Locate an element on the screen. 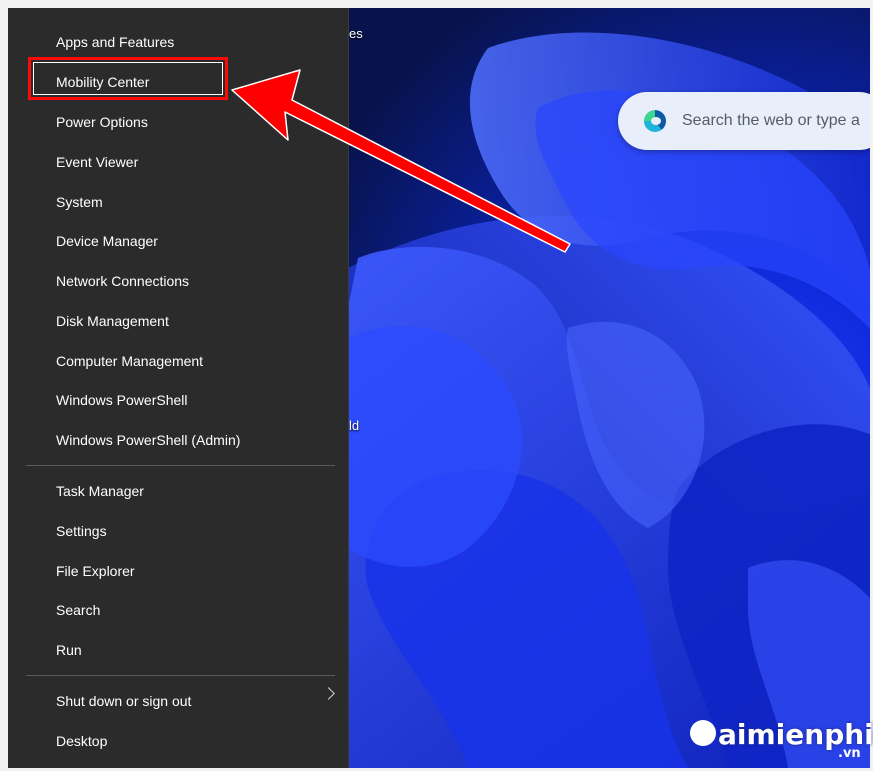 This screenshot has height=771, width=873. menu-item-windows-powershell-admin: Windows PowerShell (Admin) is located at coordinates (148, 440).